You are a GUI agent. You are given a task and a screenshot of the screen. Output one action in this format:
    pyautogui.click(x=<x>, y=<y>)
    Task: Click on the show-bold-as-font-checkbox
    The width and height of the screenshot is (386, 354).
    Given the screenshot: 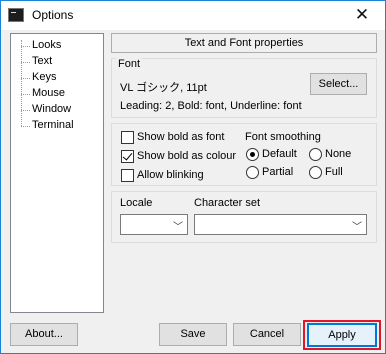 What is the action you would take?
    pyautogui.click(x=127, y=137)
    